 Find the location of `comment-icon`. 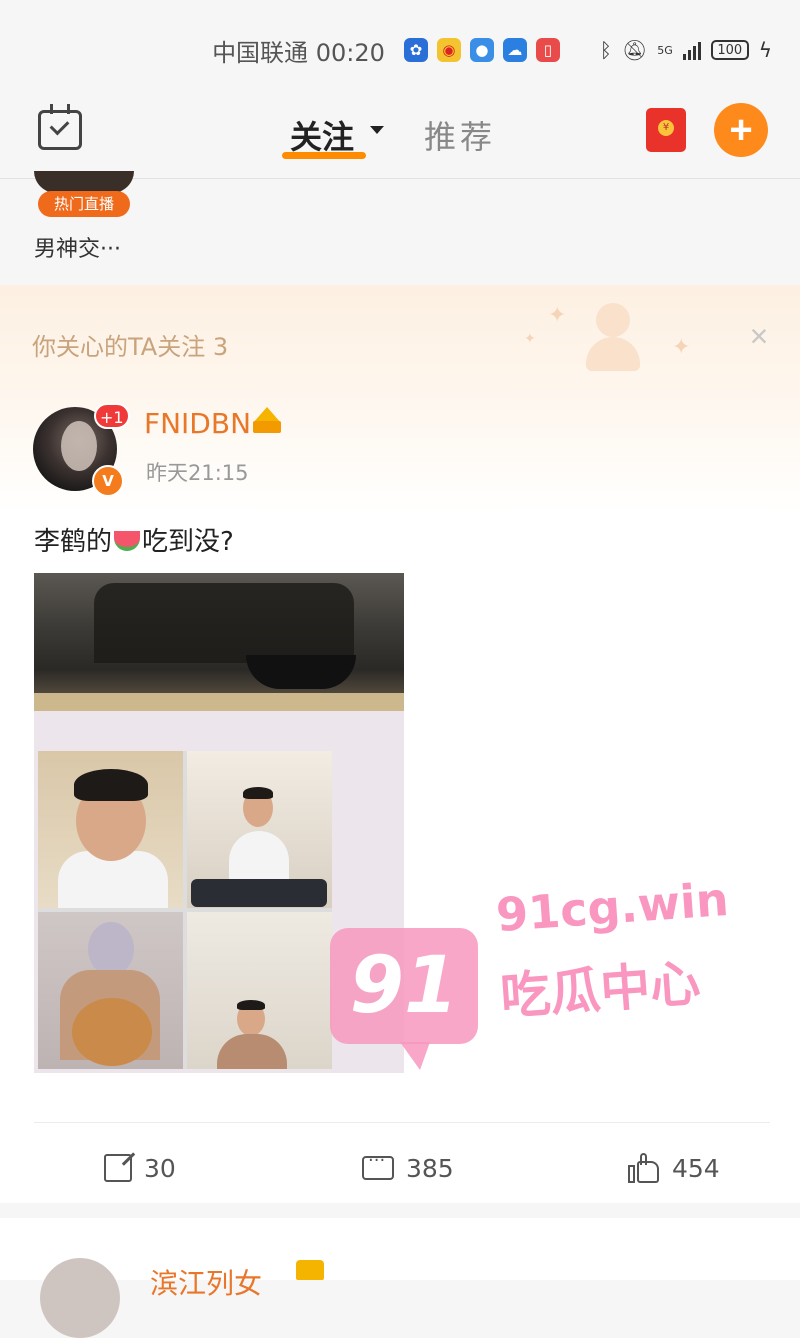

comment-icon is located at coordinates (378, 1165).